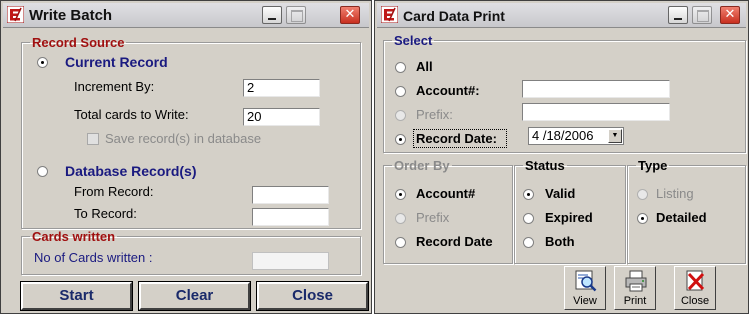 This screenshot has width=749, height=314. What do you see at coordinates (615, 136) in the screenshot?
I see `chevron-down-icon: ▼` at bounding box center [615, 136].